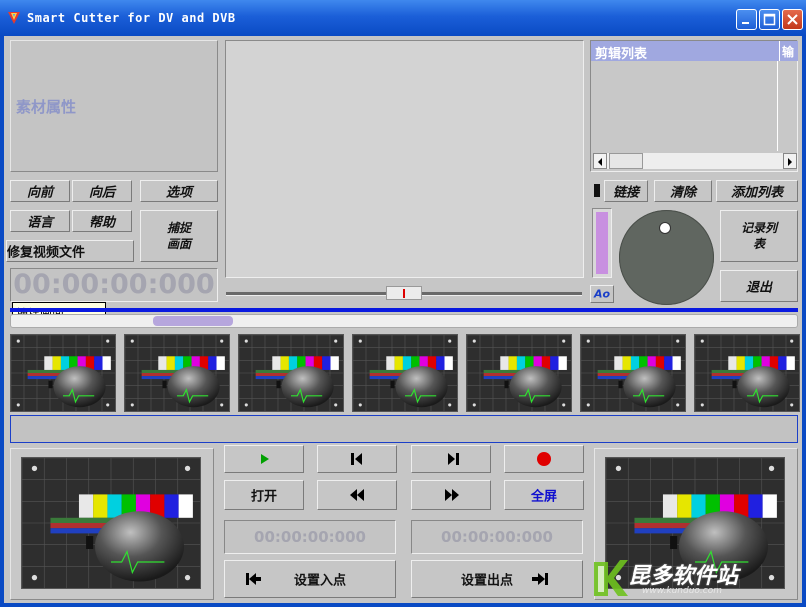 Image resolution: width=806 pixels, height=607 pixels. Describe the element at coordinates (179, 191) in the screenshot. I see `options-button: 选项` at that location.